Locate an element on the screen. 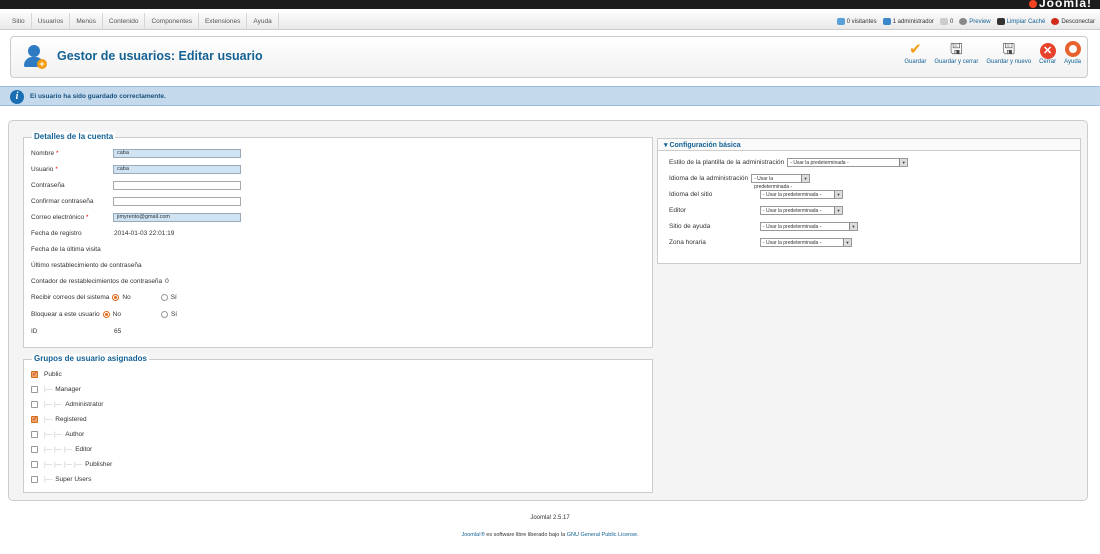 This screenshot has height=554, width=1100. group-row: |— |— Administrator is located at coordinates (67, 404).